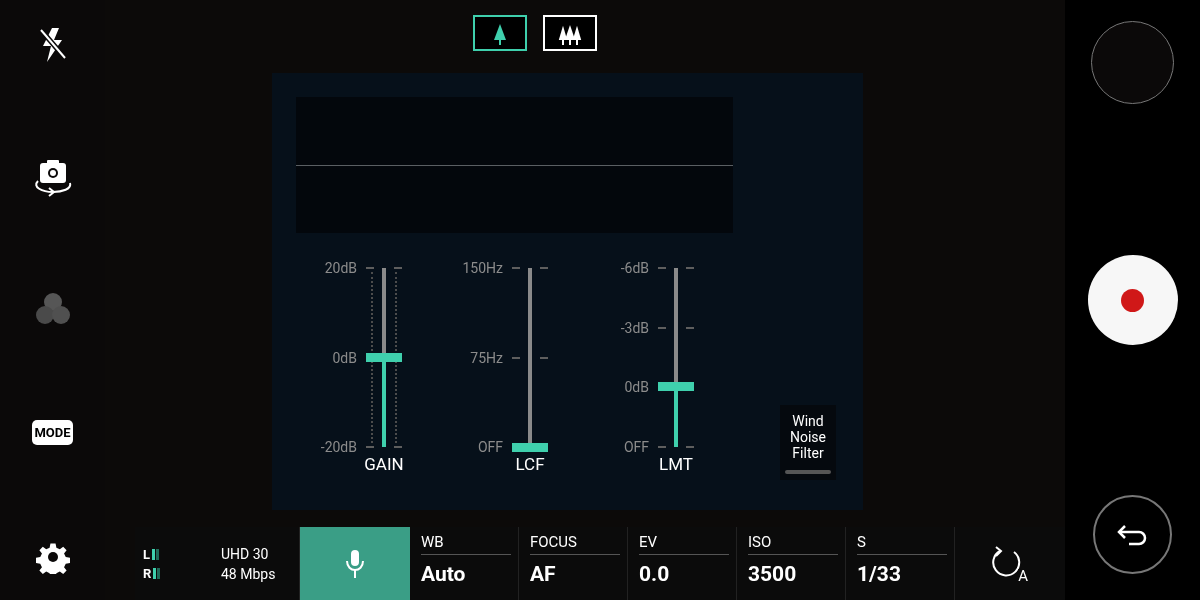 This screenshot has width=1200, height=600. What do you see at coordinates (464, 563) in the screenshot?
I see `setting-button: WB Auto` at bounding box center [464, 563].